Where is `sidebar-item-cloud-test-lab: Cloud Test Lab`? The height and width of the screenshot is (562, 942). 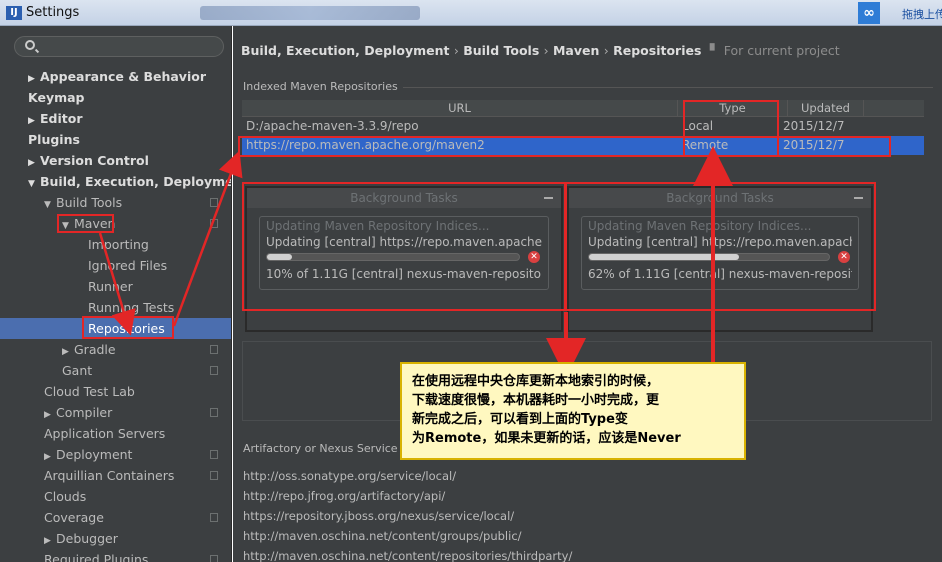 sidebar-item-cloud-test-lab: Cloud Test Lab is located at coordinates (115, 391).